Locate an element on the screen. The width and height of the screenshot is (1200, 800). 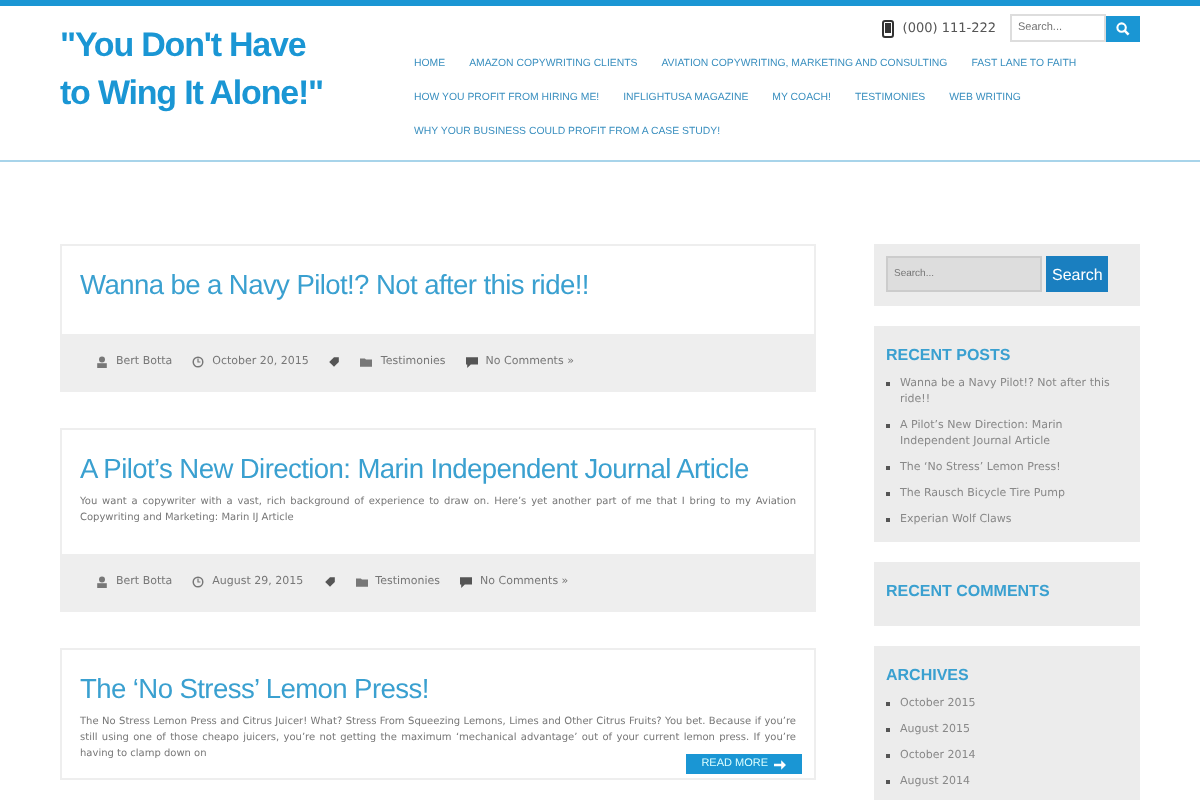
search-icon is located at coordinates (1123, 28).